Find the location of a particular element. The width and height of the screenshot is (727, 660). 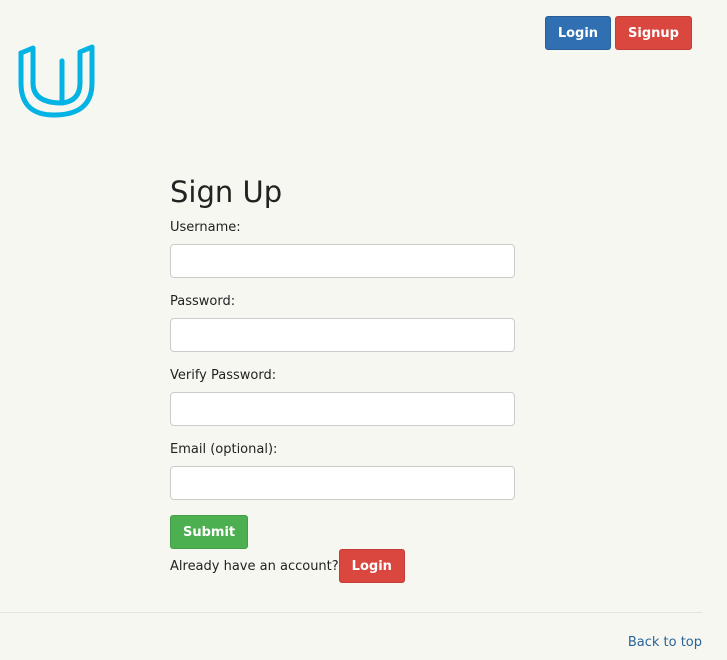

verify-password-input is located at coordinates (342, 409).